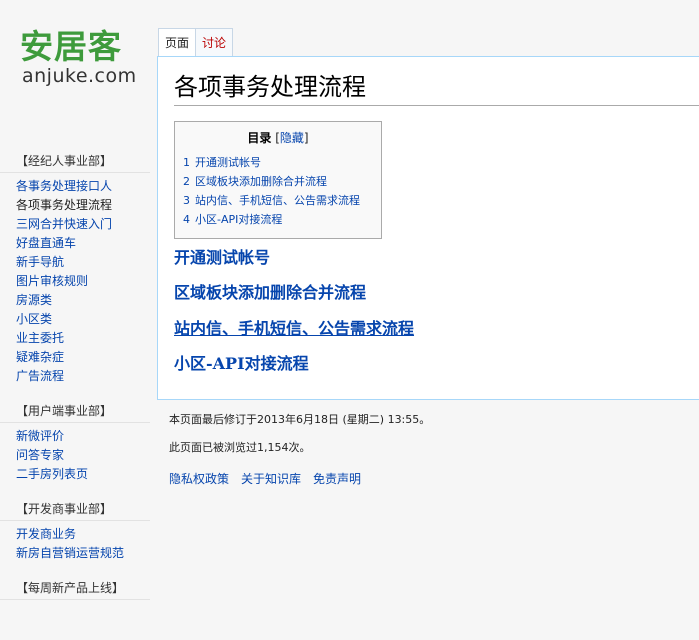 The height and width of the screenshot is (640, 699). I want to click on portal-developer: 【开发商事业部】 开发商业务 新房自营销运营规范, so click(79, 530).